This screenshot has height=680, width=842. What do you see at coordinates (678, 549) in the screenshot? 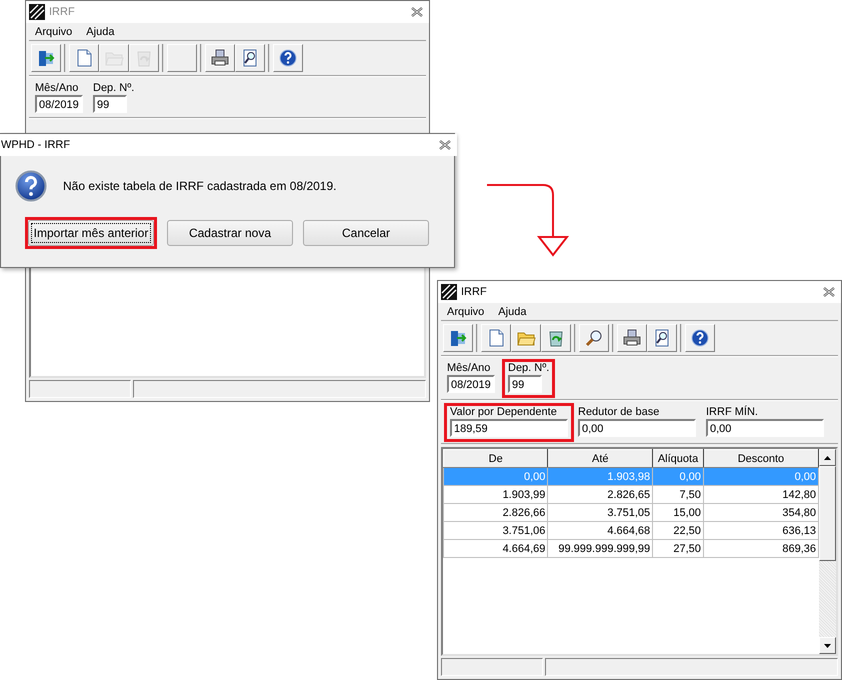
I see `table-cell: 27,50` at bounding box center [678, 549].